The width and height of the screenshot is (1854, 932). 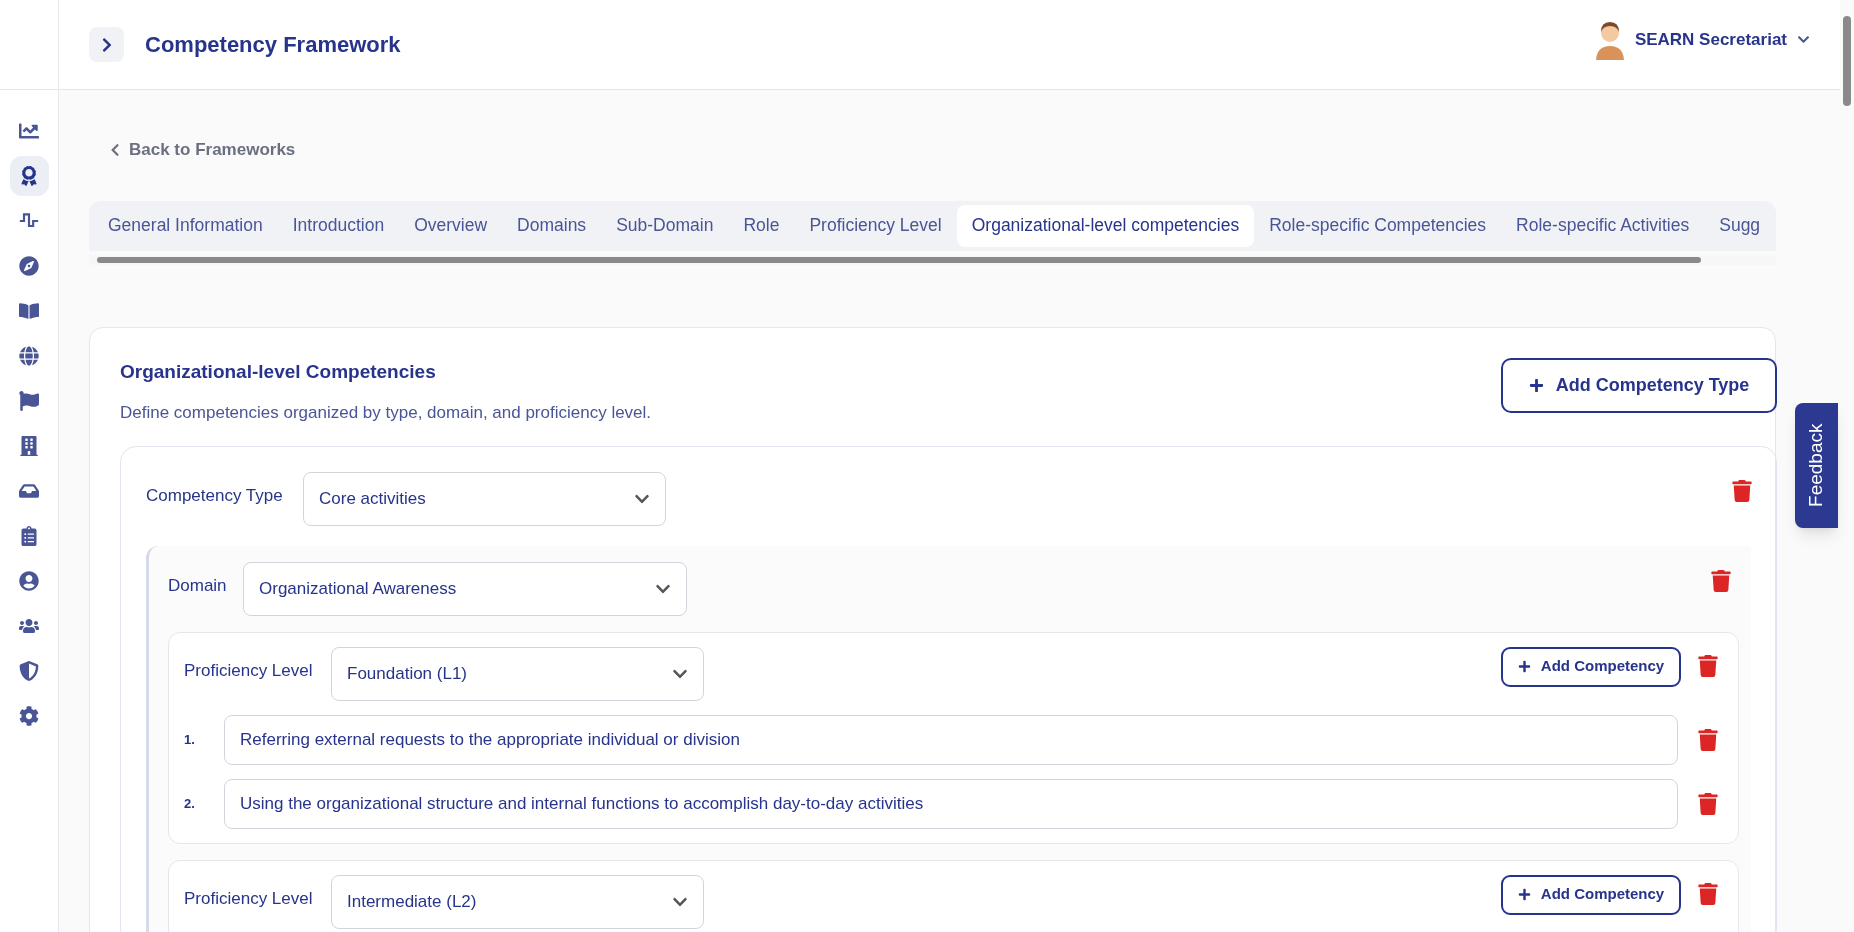 I want to click on tab: Sub-Domain, so click(x=665, y=225).